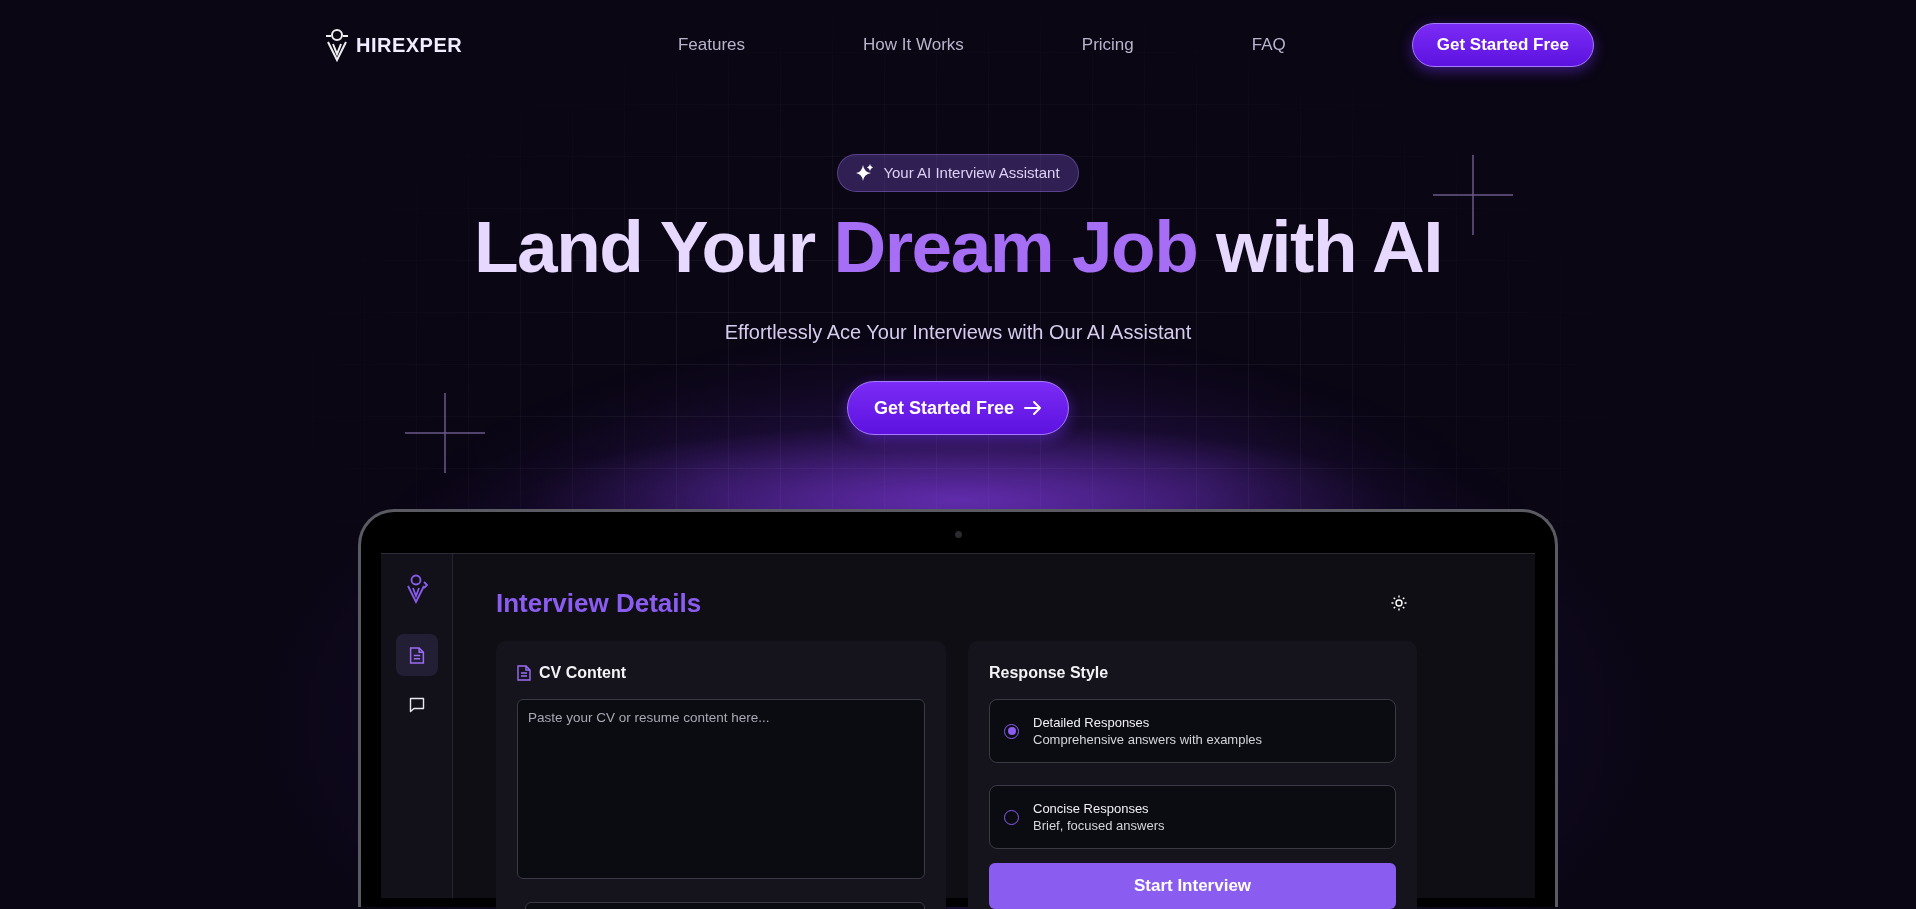 The height and width of the screenshot is (909, 1916). What do you see at coordinates (1148, 739) in the screenshot?
I see `option-description: Comprehensive answers with examples` at bounding box center [1148, 739].